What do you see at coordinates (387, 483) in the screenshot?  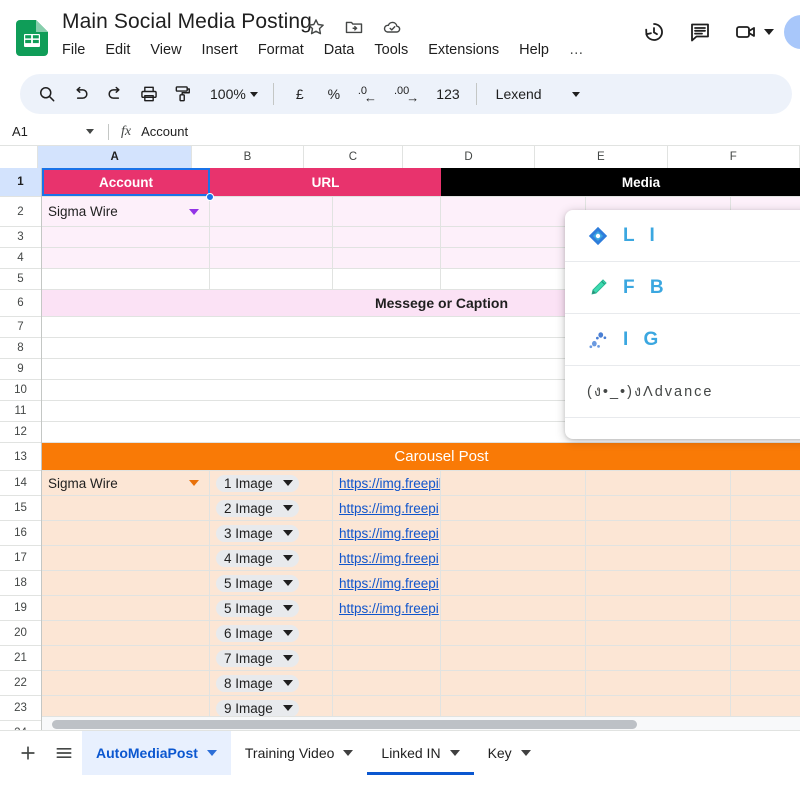 I see `cell-c14-url: https://img.freepik` at bounding box center [387, 483].